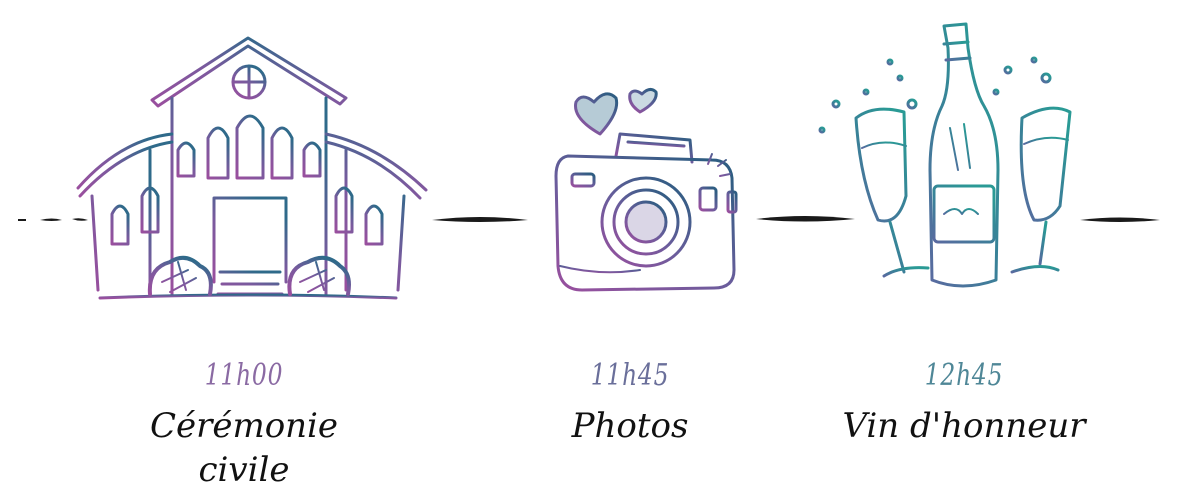  I want to click on event-photos: 11h45 Photos, so click(630, 403).